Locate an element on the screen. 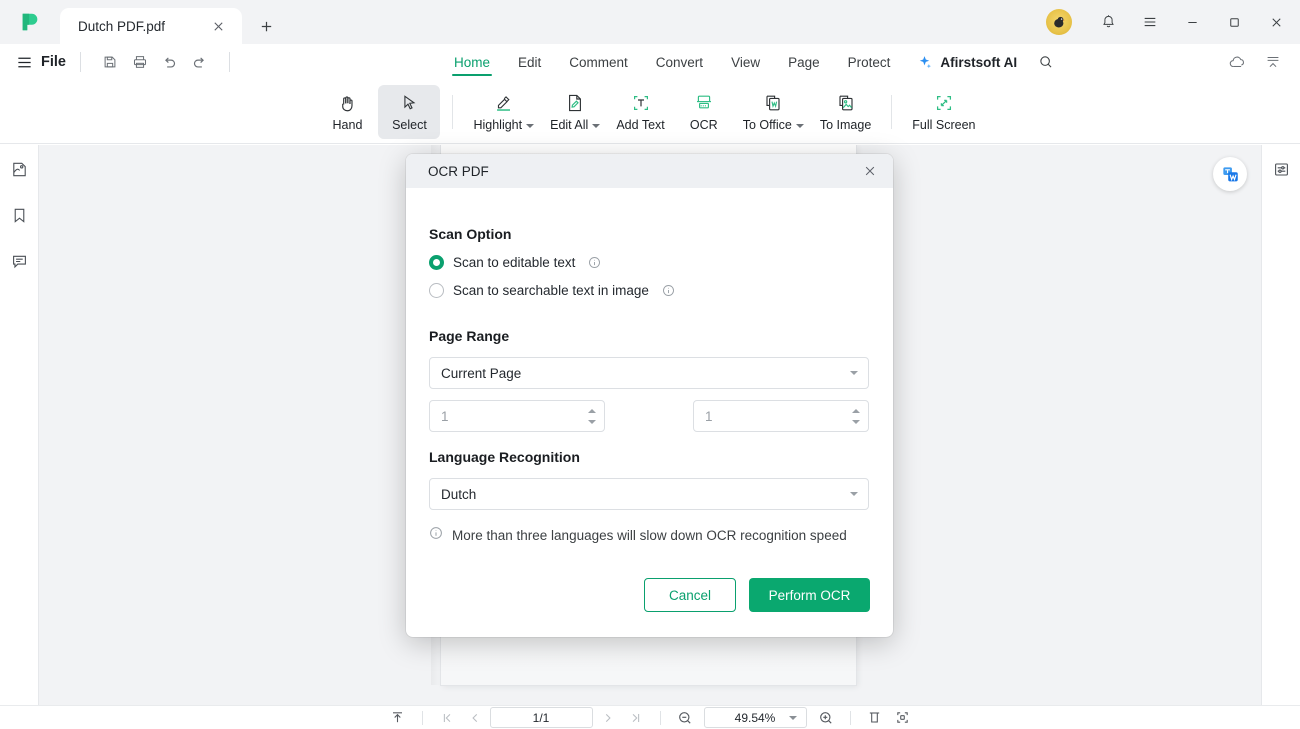  close-icon is located at coordinates (870, 171).